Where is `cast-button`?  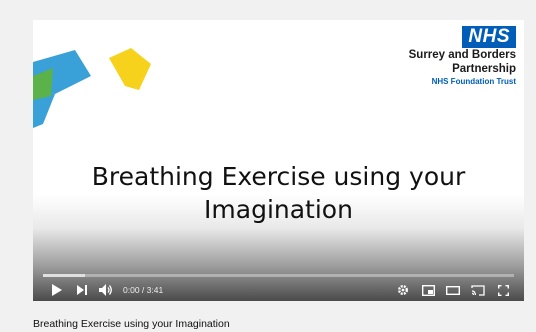 cast-button is located at coordinates (478, 290).